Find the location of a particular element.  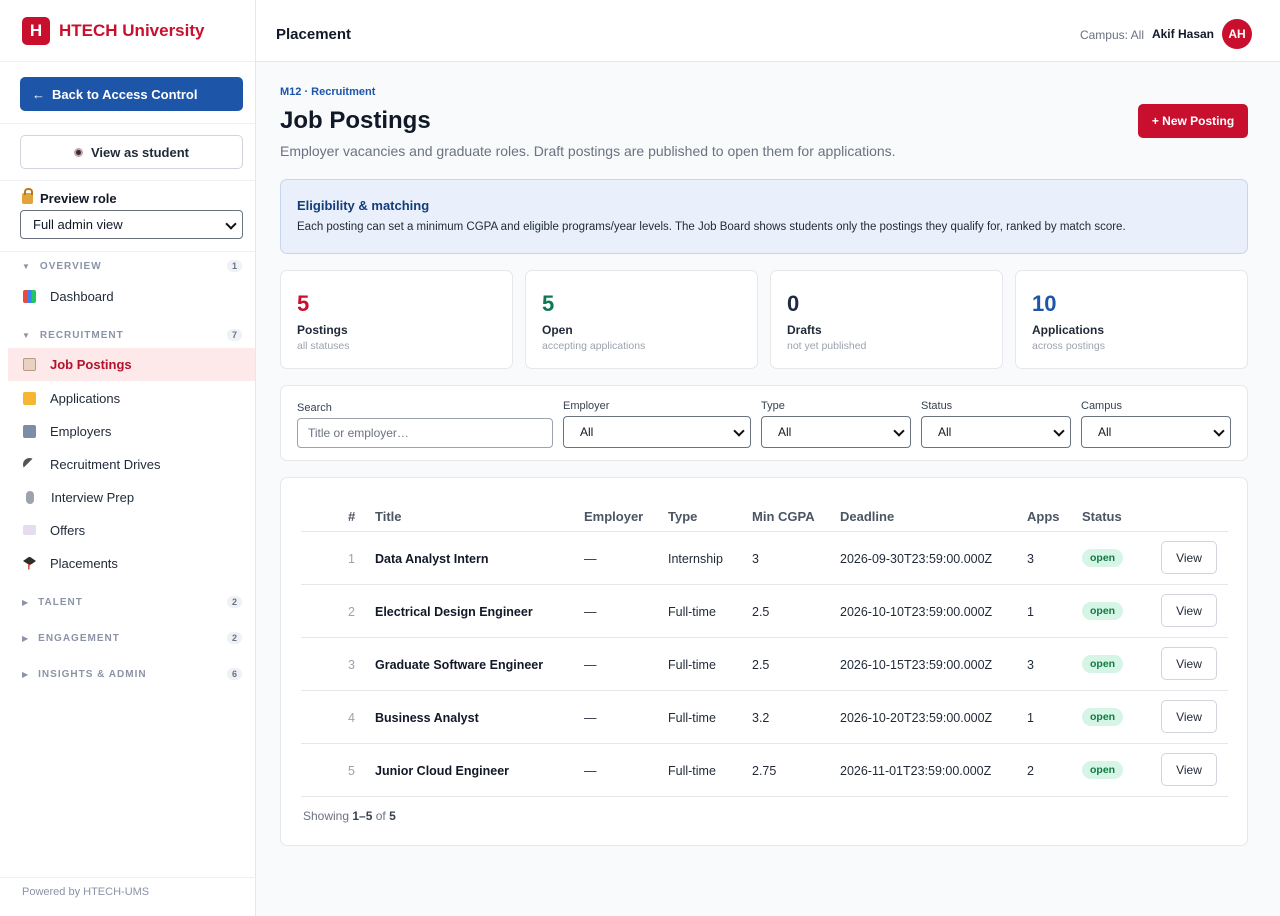

view-as-student-button: View as student is located at coordinates (131, 152).